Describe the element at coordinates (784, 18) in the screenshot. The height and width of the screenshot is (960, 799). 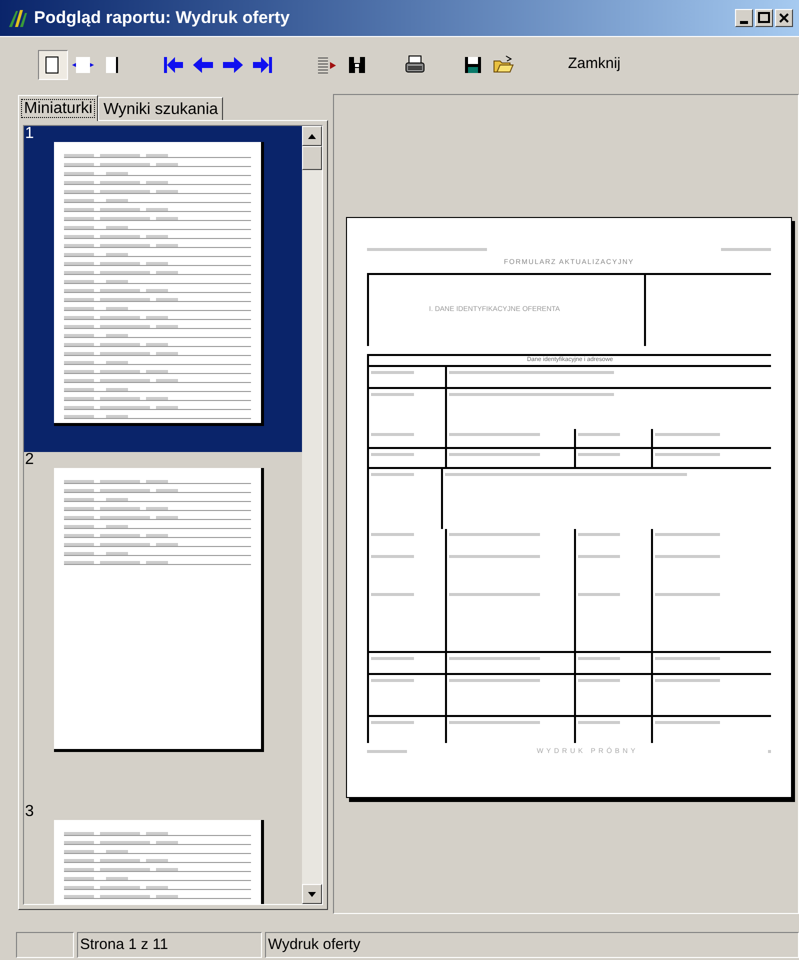
I see `close-button` at that location.